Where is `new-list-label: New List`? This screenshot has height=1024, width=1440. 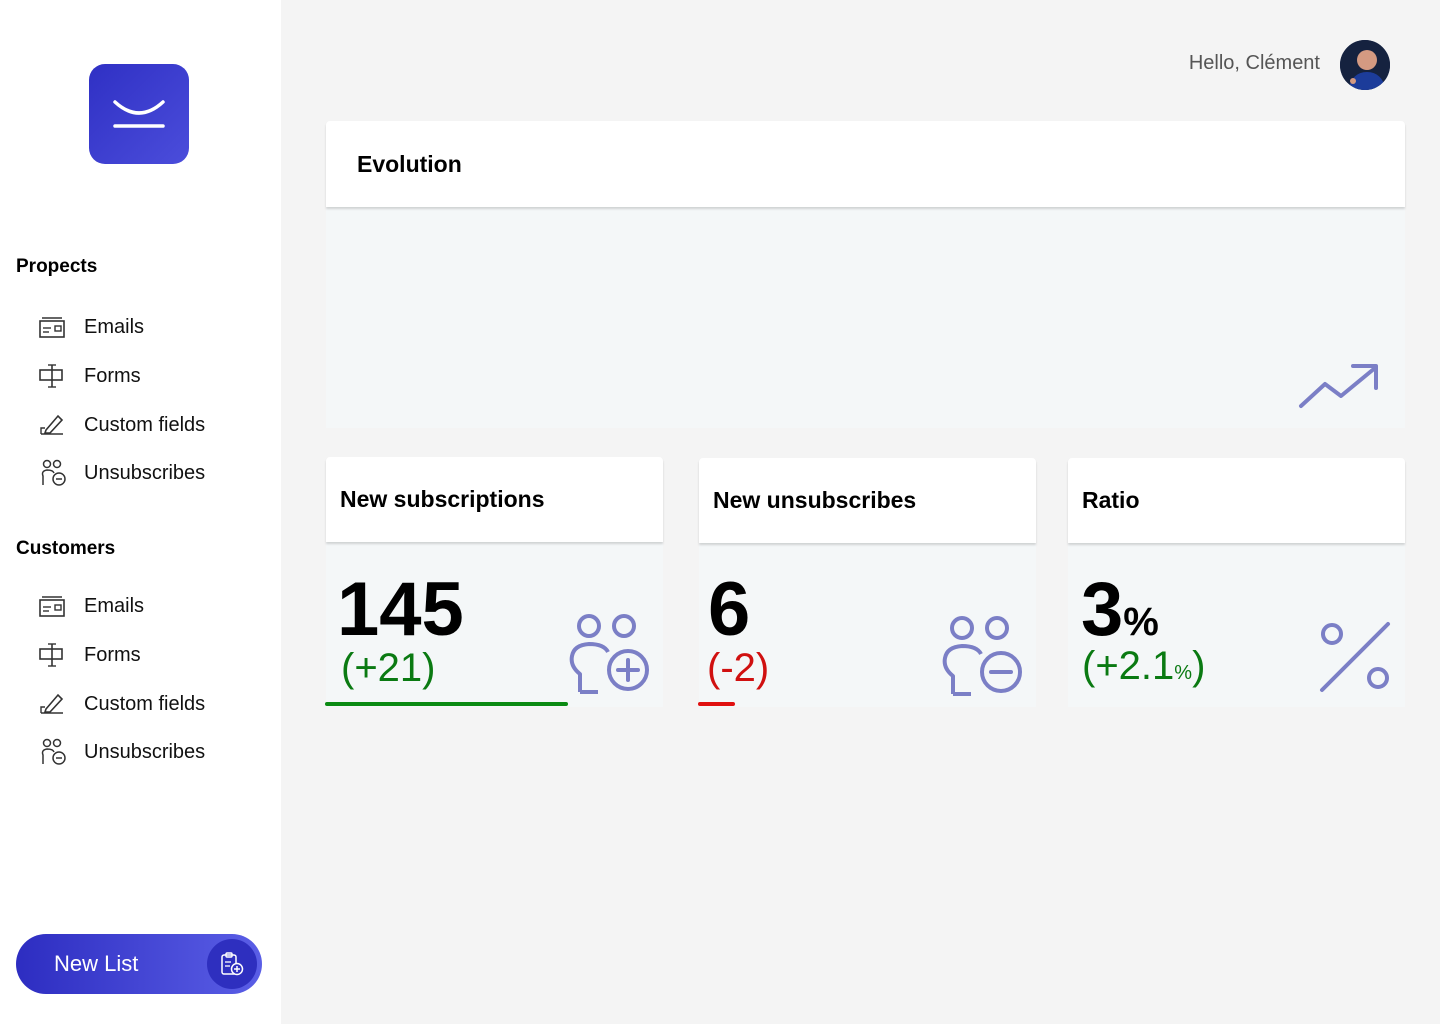
new-list-label: New List is located at coordinates (96, 963).